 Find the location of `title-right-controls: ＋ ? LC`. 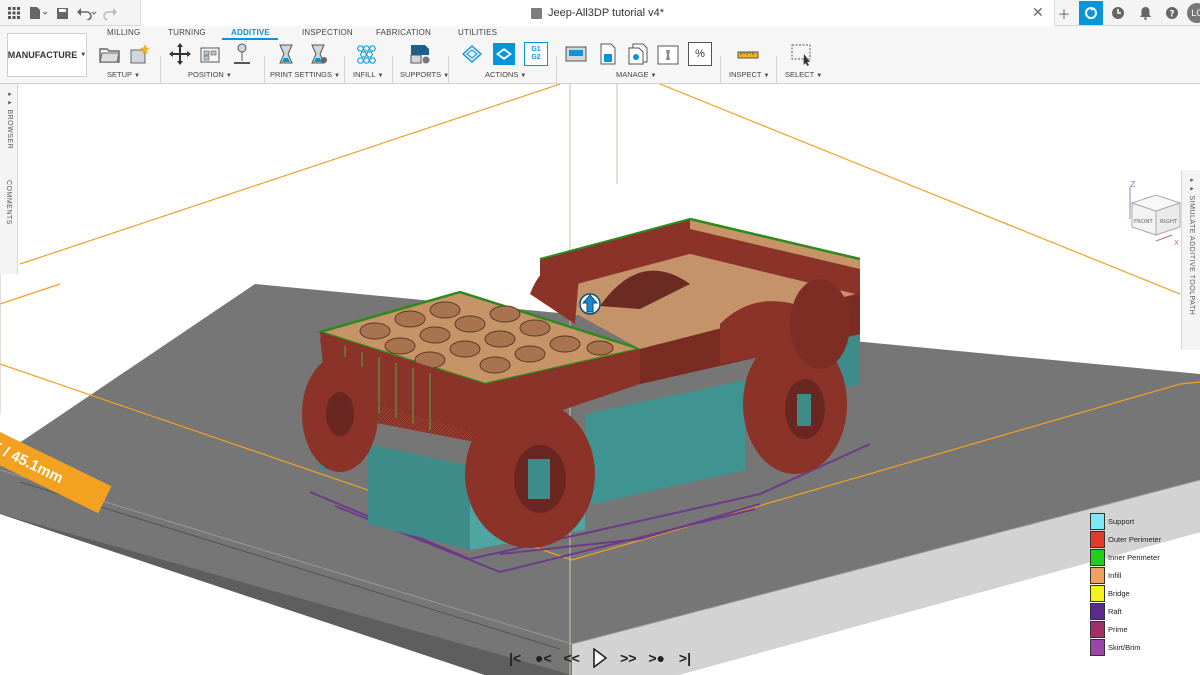

title-right-controls: ＋ ? LC is located at coordinates (1126, 13).